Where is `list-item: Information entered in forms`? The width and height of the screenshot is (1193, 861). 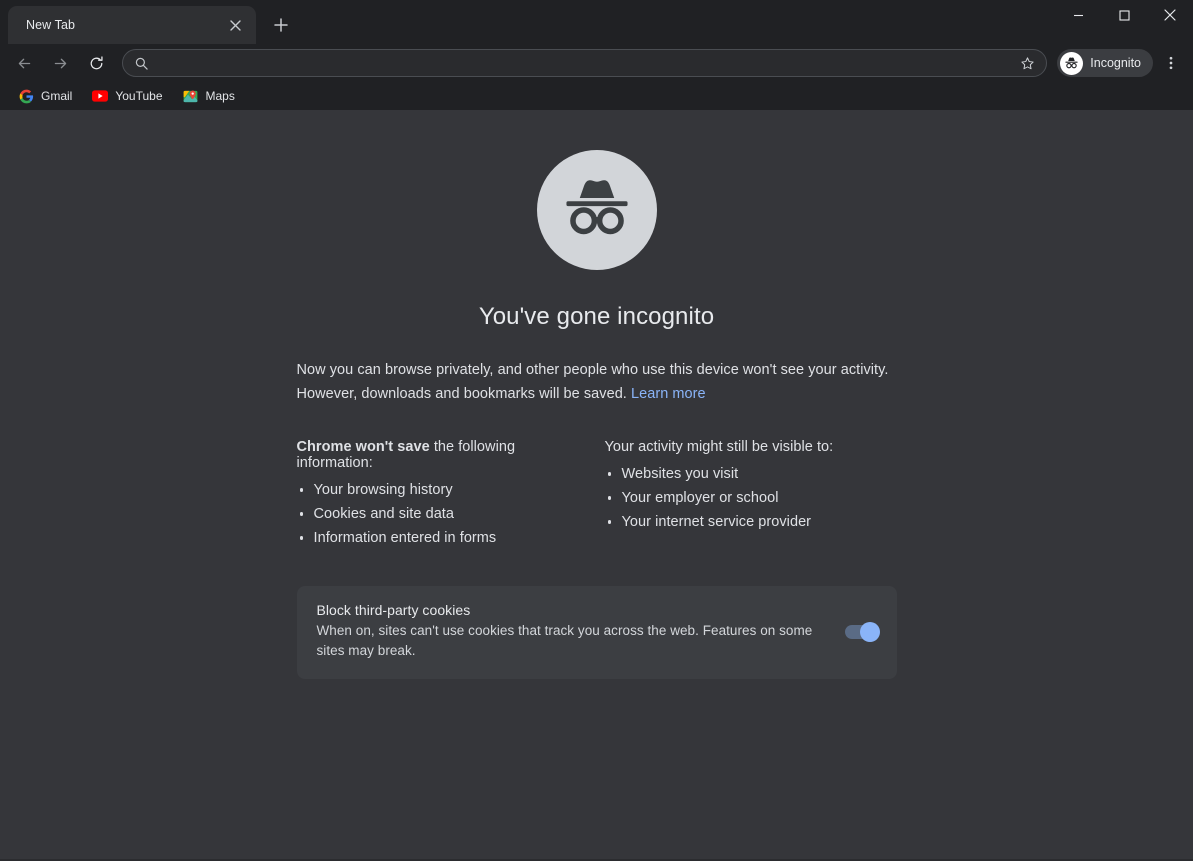 list-item: Information entered in forms is located at coordinates (443, 538).